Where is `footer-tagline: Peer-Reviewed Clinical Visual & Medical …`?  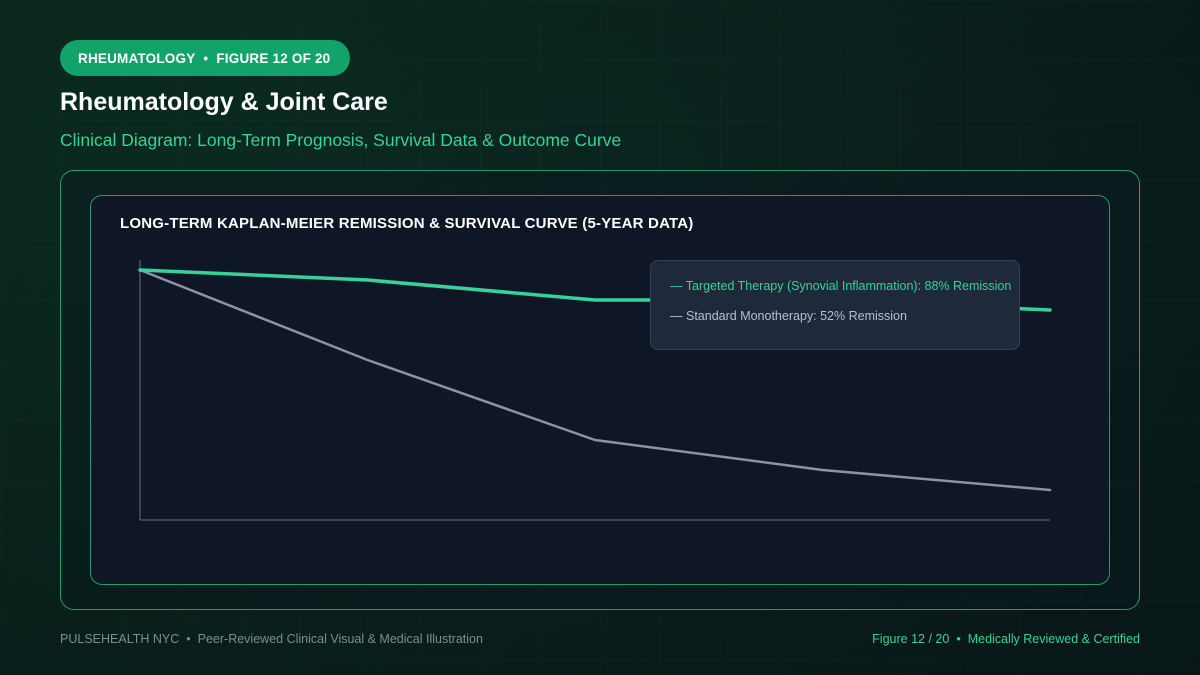
footer-tagline: Peer-Reviewed Clinical Visual & Medical … is located at coordinates (340, 639).